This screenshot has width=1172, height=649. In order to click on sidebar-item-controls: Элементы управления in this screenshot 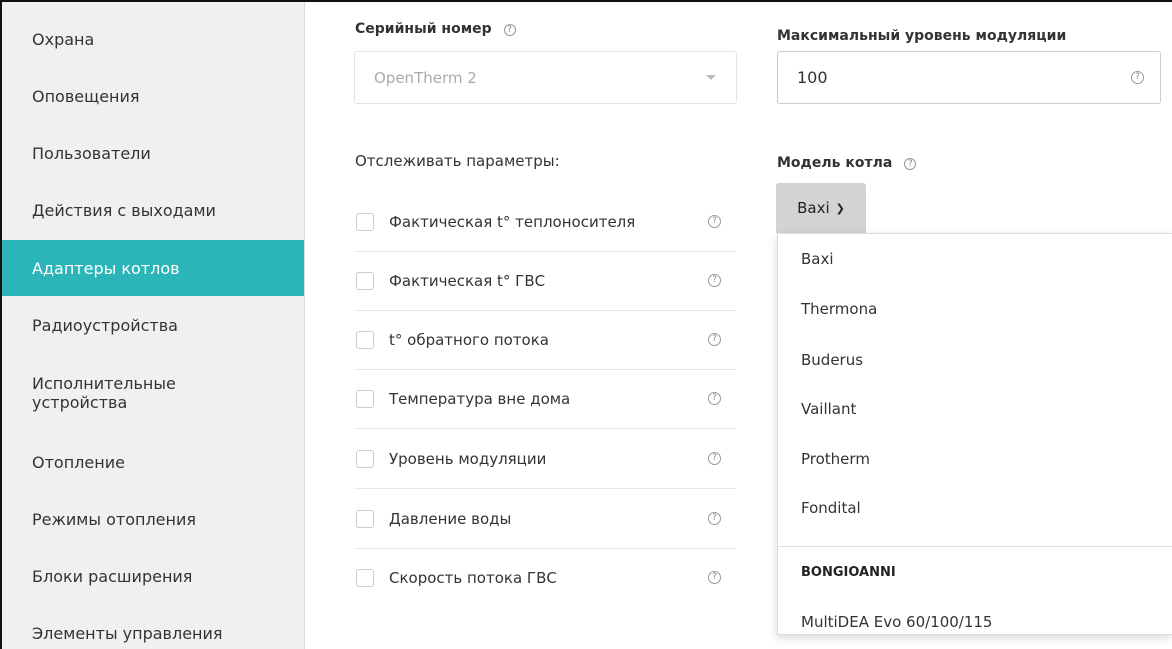, I will do `click(153, 631)`.